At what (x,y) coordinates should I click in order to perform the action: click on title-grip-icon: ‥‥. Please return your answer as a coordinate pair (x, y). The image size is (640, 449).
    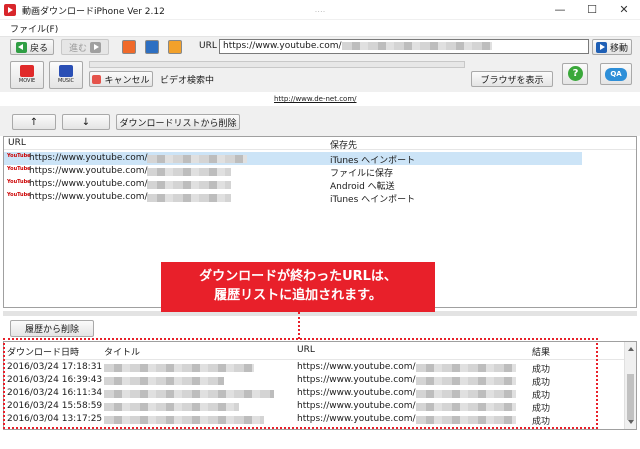
    Looking at the image, I should click on (320, 9).